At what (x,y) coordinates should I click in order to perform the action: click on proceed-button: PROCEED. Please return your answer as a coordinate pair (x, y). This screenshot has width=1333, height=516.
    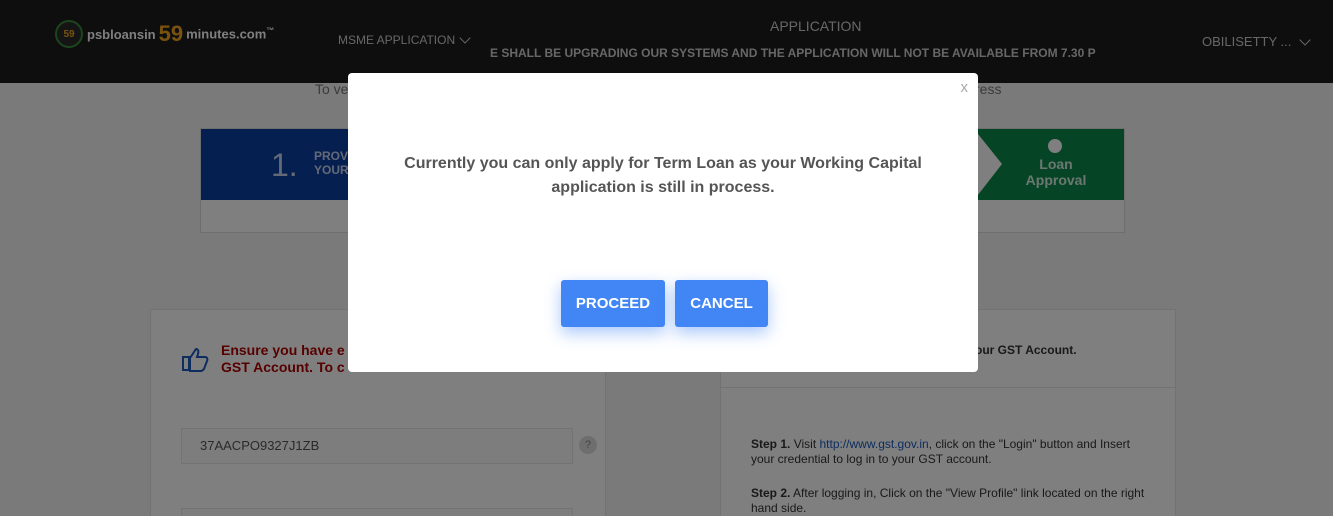
    Looking at the image, I should click on (613, 303).